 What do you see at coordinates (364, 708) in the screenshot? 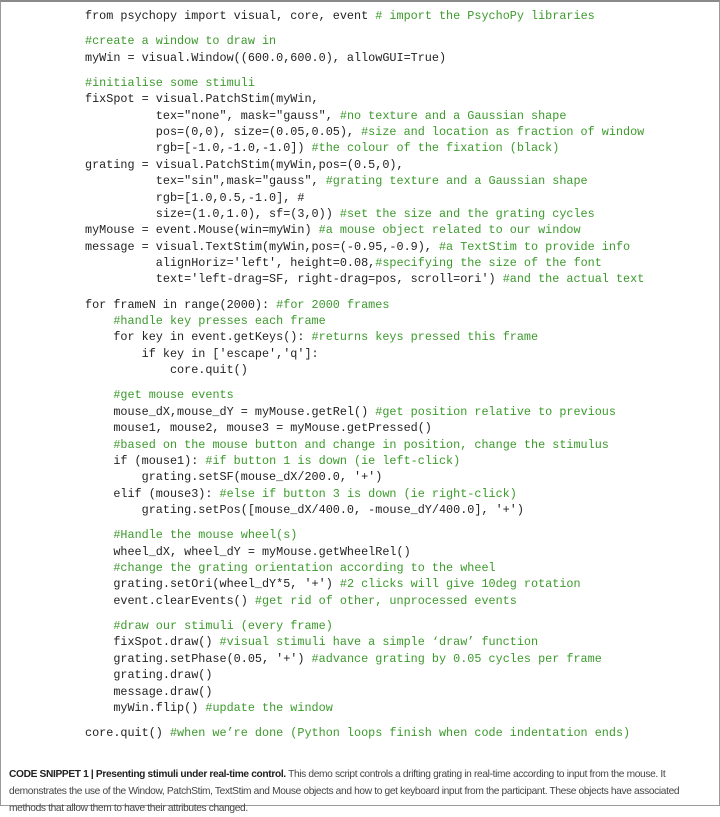
I see `code-line: myWin.flip() #update the window` at bounding box center [364, 708].